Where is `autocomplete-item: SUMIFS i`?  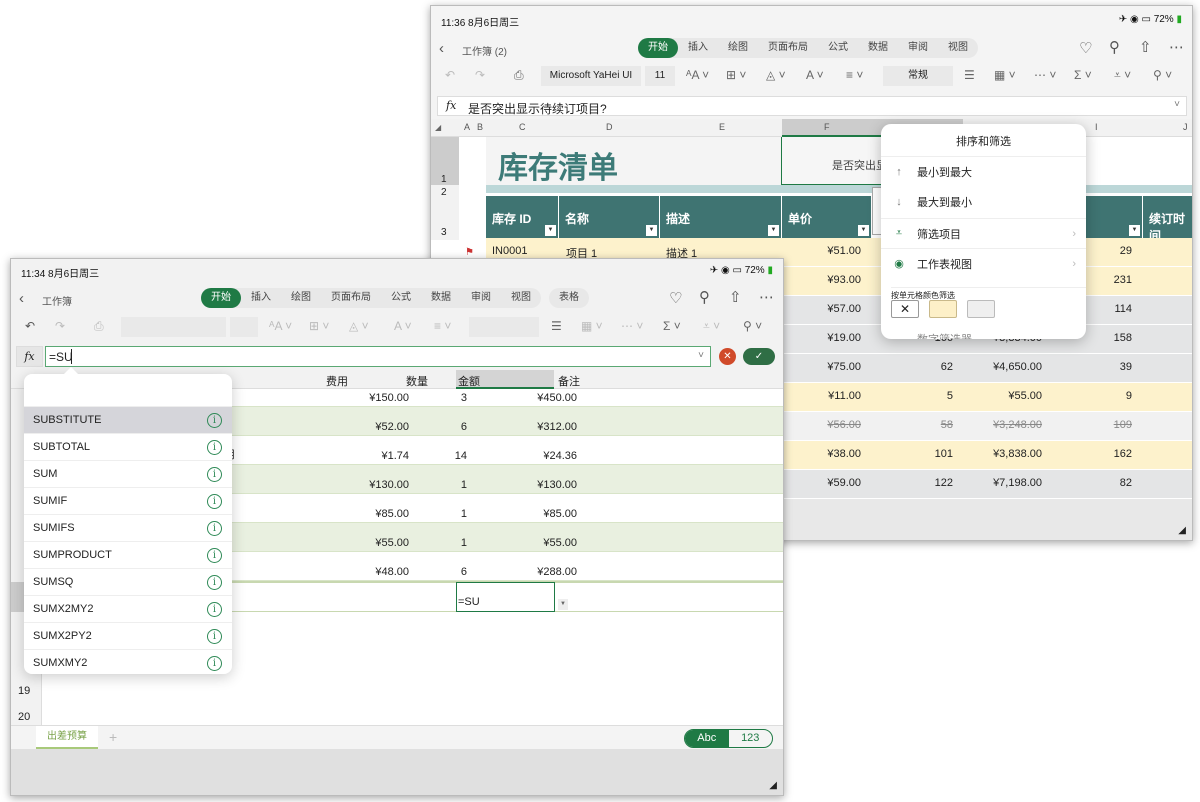
autocomplete-item: SUMIFS i is located at coordinates (128, 527).